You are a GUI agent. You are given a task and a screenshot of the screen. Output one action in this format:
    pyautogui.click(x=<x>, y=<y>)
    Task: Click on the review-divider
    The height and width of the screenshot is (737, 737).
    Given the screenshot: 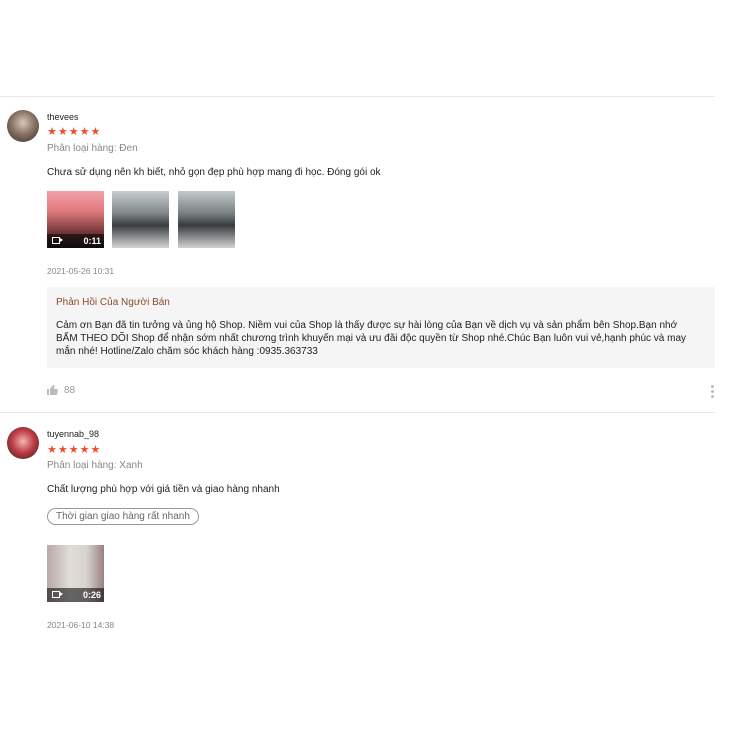 What is the action you would take?
    pyautogui.click(x=357, y=412)
    